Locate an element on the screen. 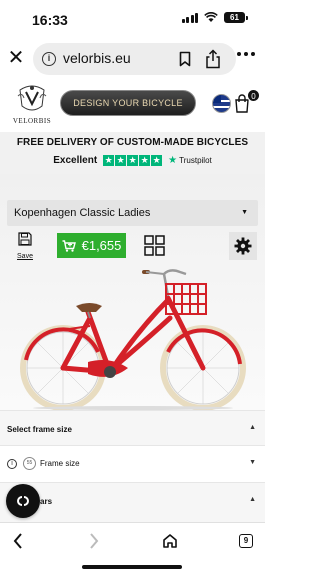  crest-icon is located at coordinates (32, 98).